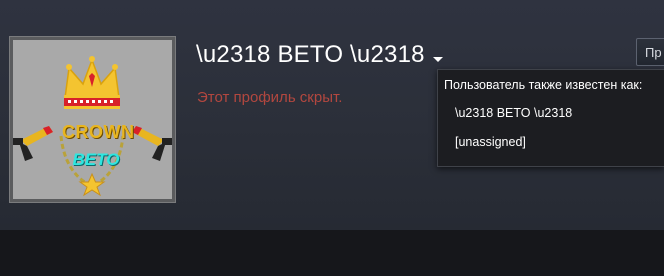 The image size is (664, 276). I want to click on pistol-icon-left, so click(33, 143).